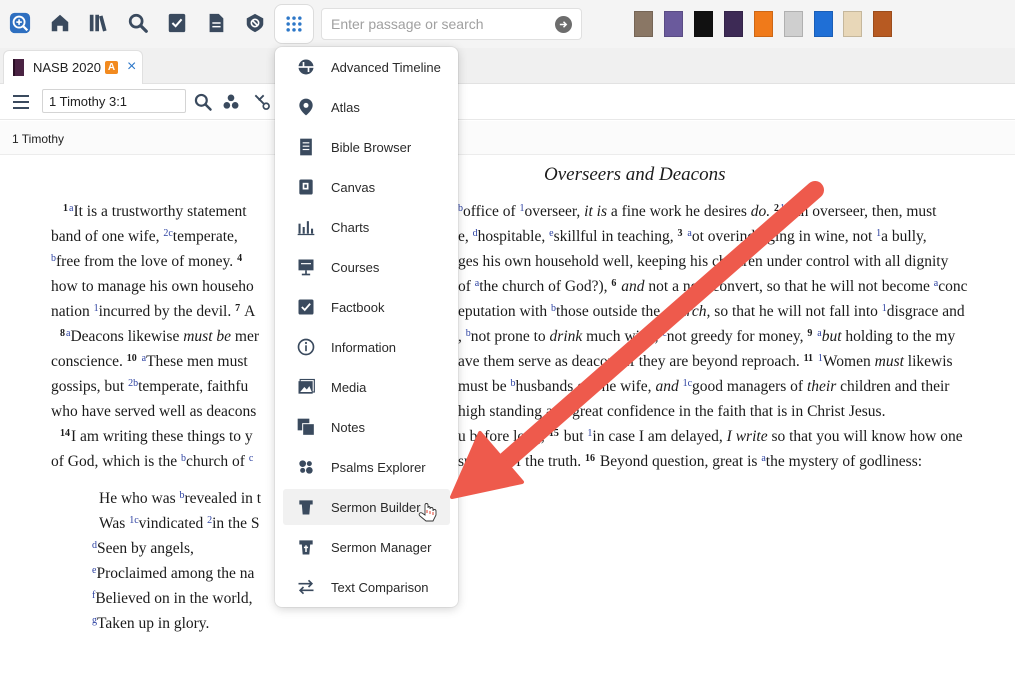  I want to click on canvas-icon, so click(306, 187).